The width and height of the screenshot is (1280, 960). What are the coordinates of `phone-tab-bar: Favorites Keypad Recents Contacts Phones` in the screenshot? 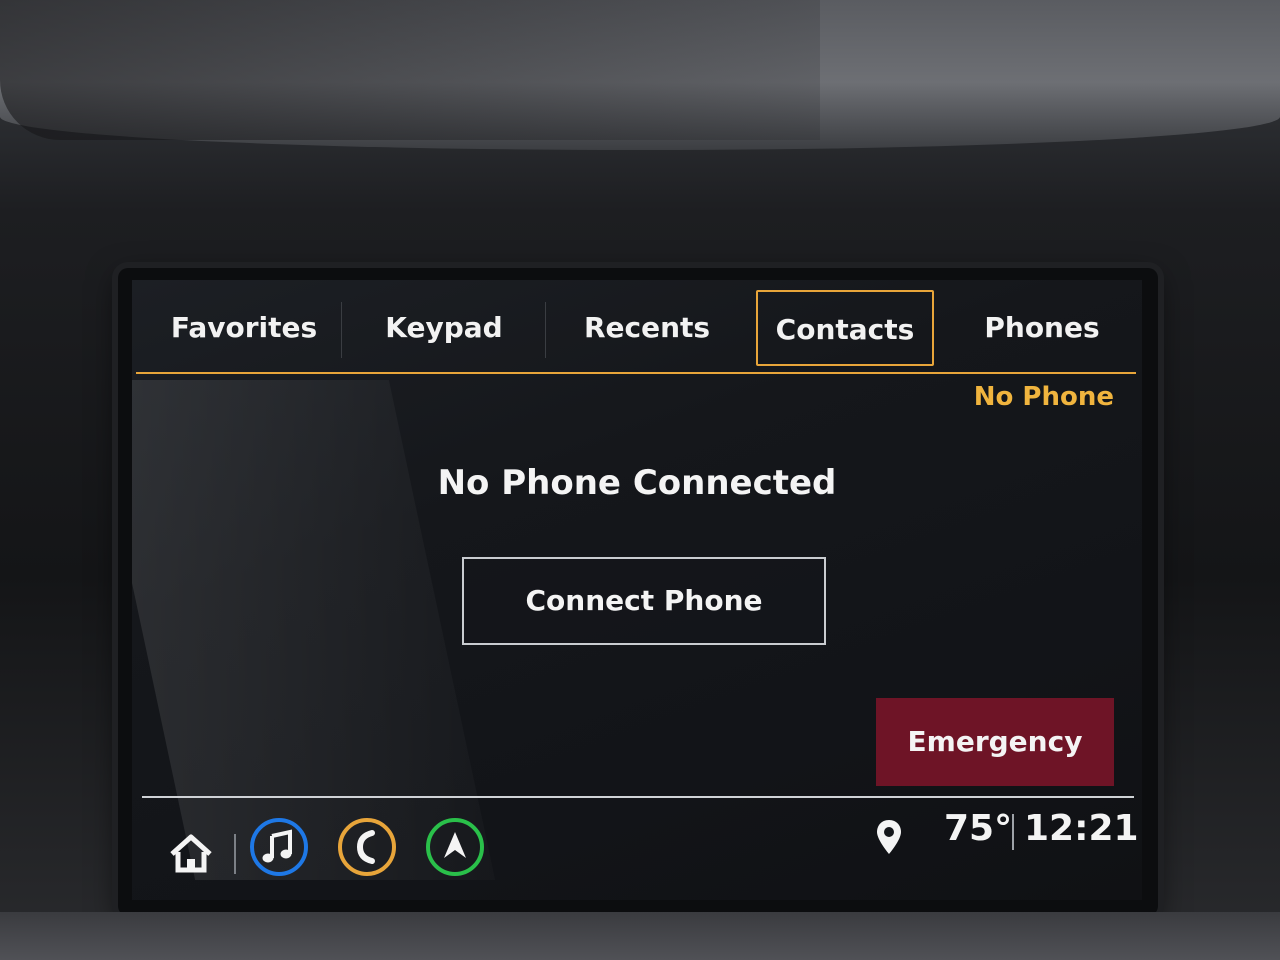 It's located at (637, 327).